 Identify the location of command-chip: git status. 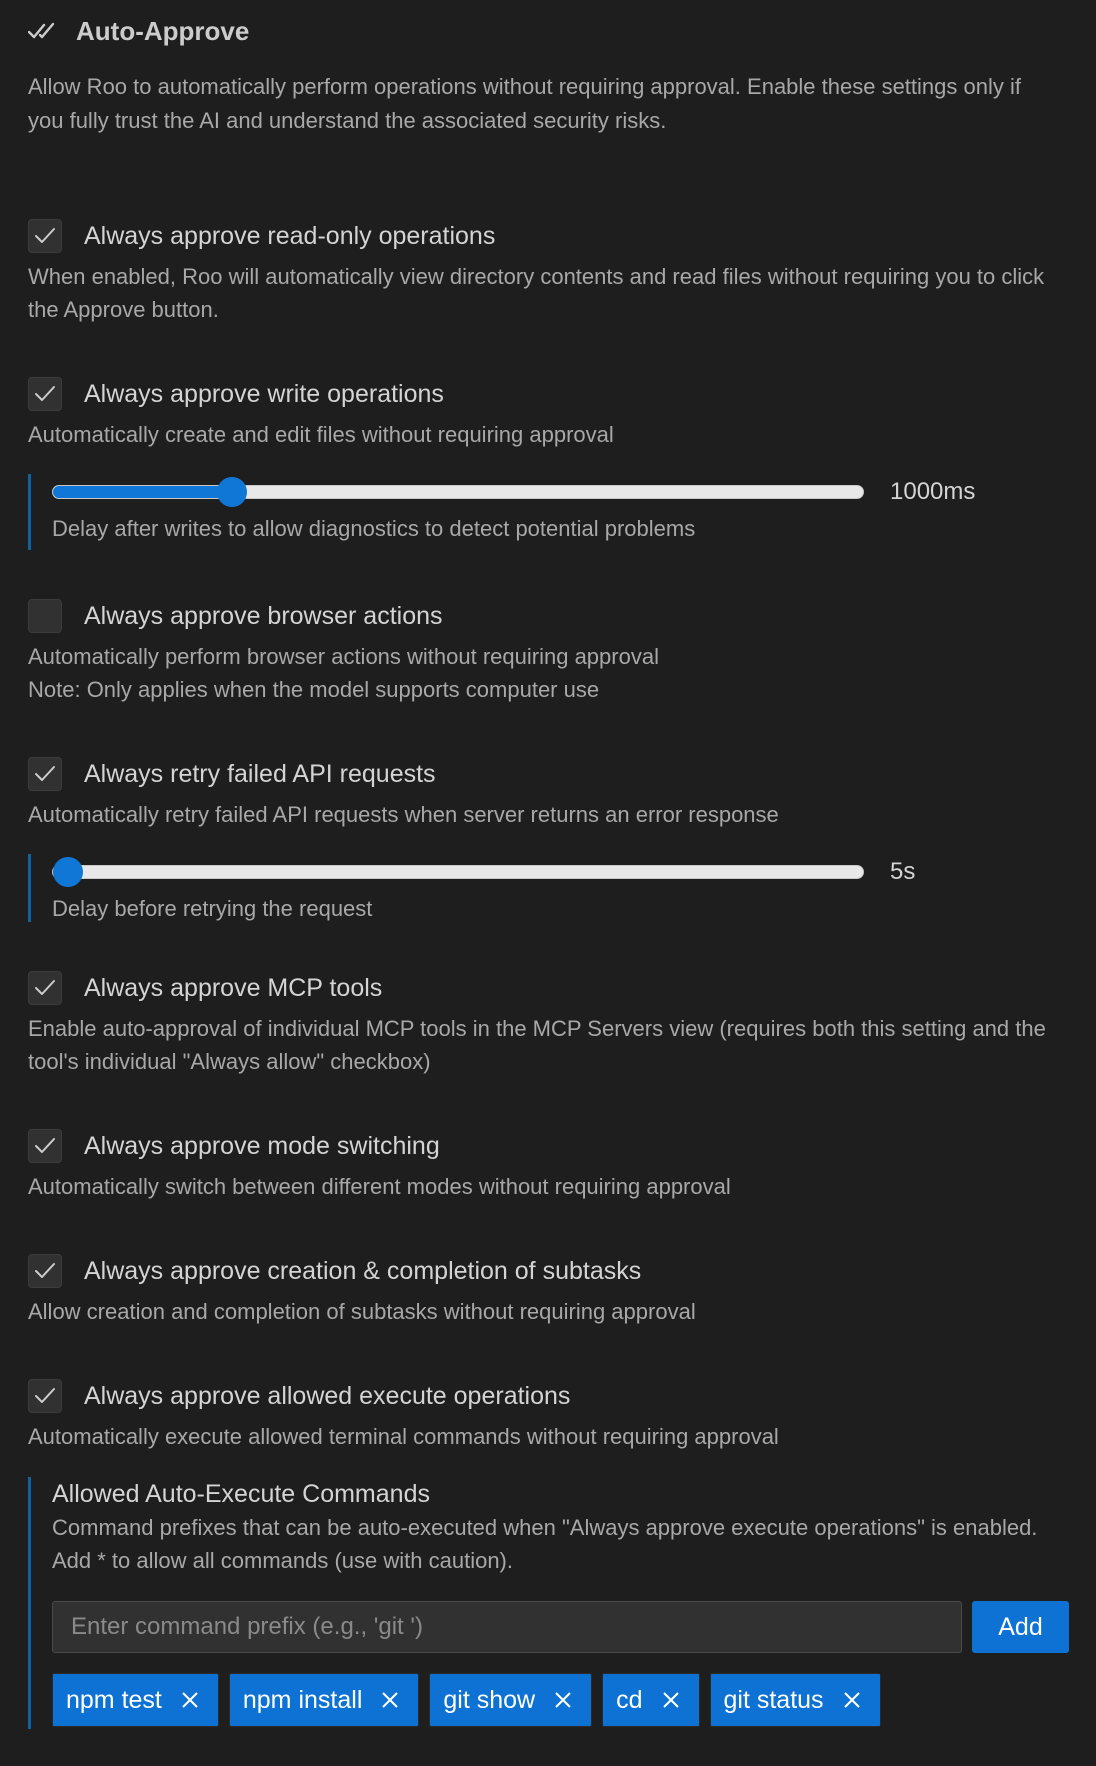
(795, 1700).